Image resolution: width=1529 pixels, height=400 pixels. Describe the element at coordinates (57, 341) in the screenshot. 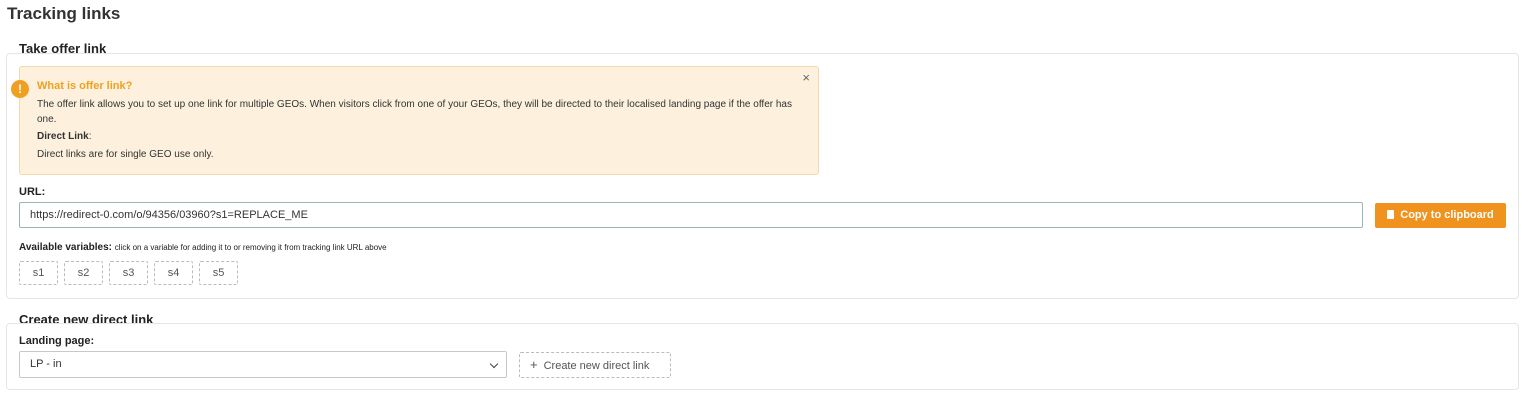

I see `landing-page-label: Landing page:` at that location.